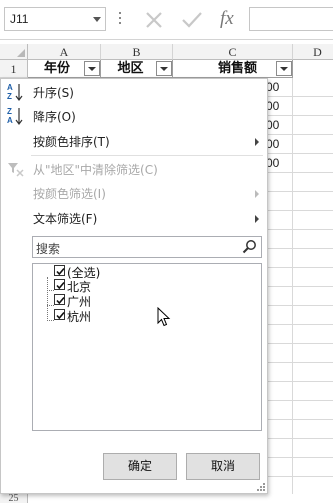 Image resolution: width=333 pixels, height=503 pixels. I want to click on header-cell-sales: 销售额, so click(233, 69).